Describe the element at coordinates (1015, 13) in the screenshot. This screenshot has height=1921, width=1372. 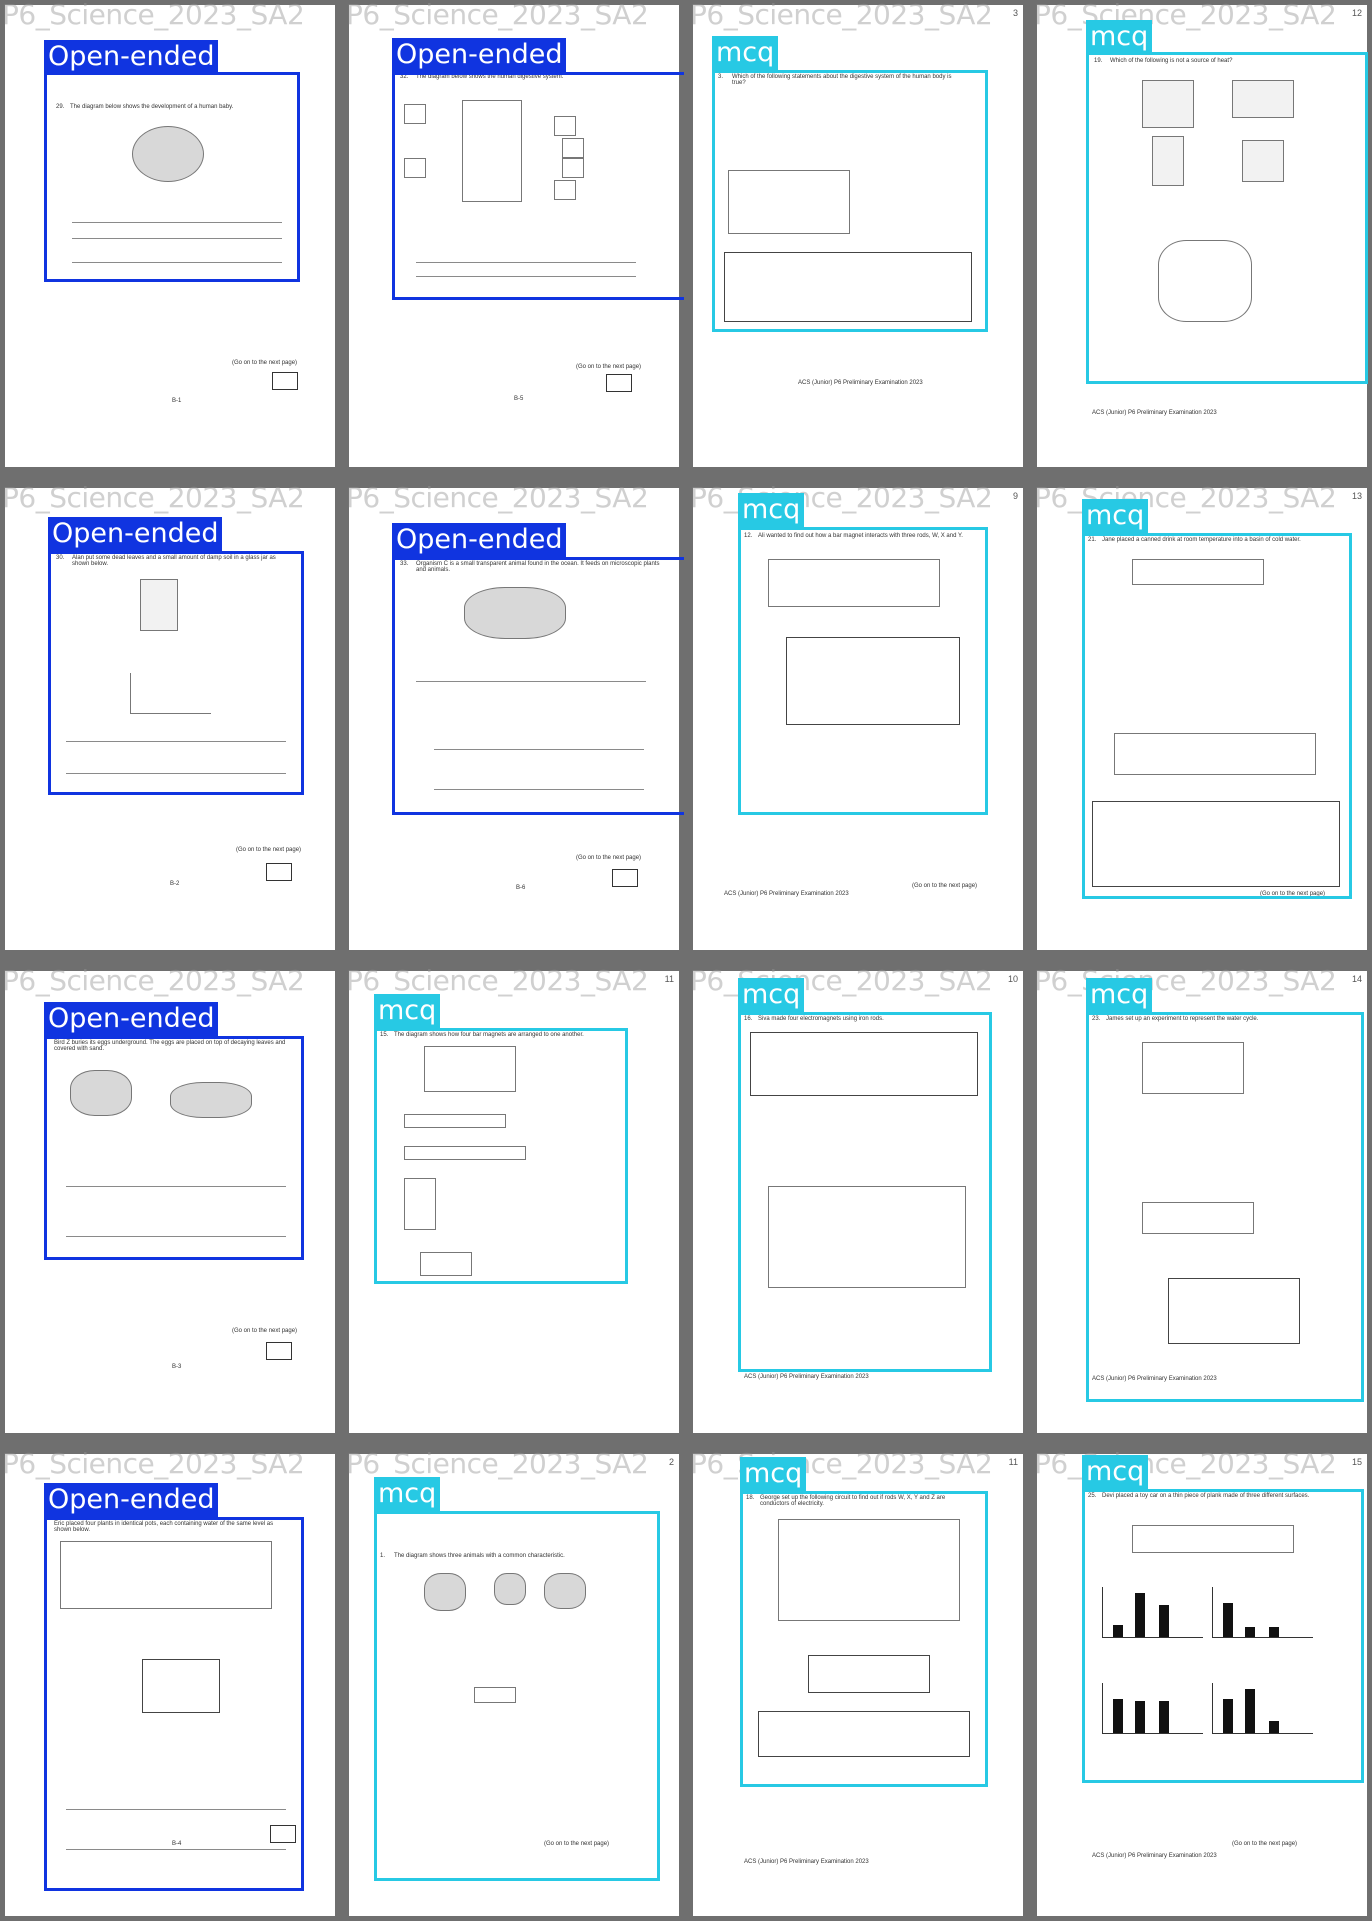
I see `page-number: 3` at that location.